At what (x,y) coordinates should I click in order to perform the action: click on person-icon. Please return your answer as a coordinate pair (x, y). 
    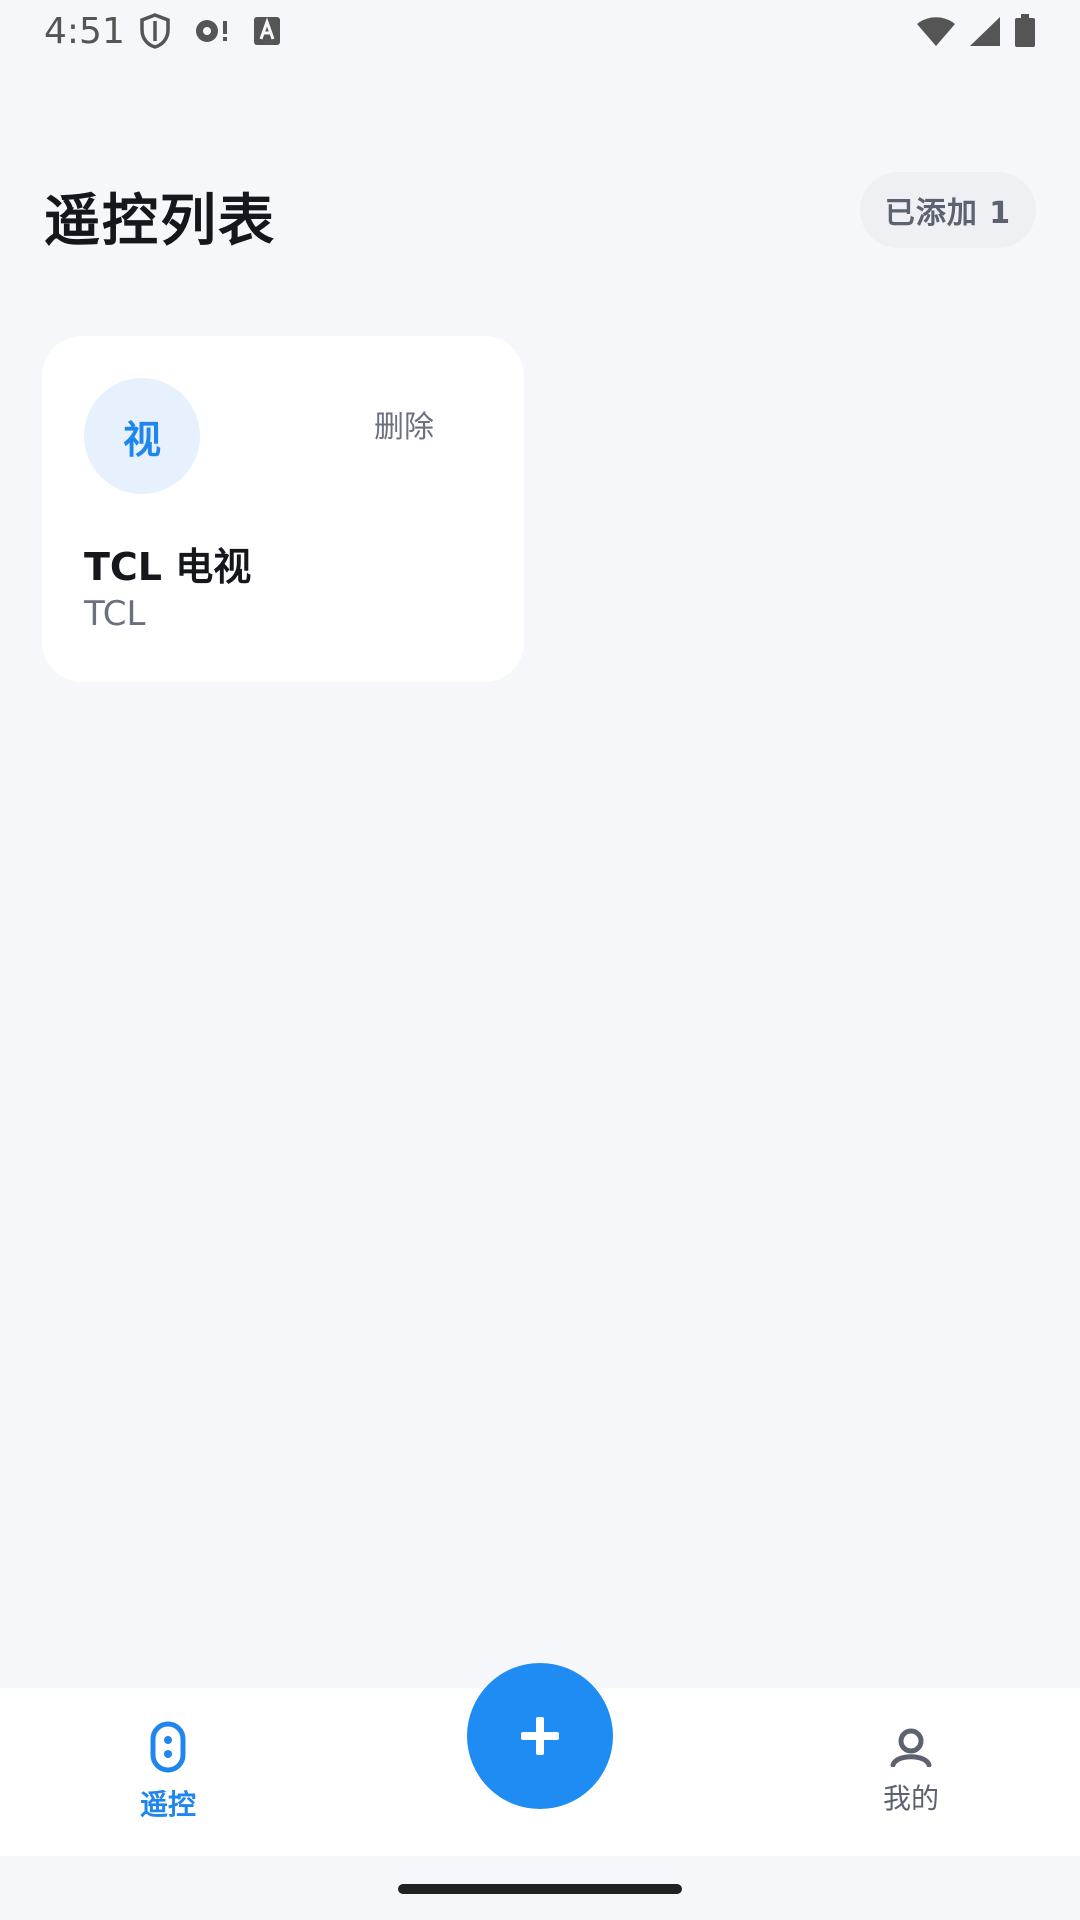
    Looking at the image, I should click on (911, 1747).